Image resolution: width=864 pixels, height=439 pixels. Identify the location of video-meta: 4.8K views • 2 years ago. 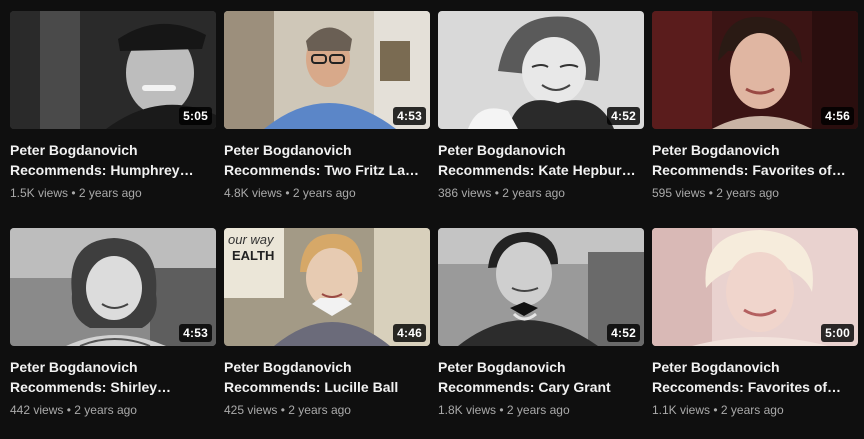
(327, 193).